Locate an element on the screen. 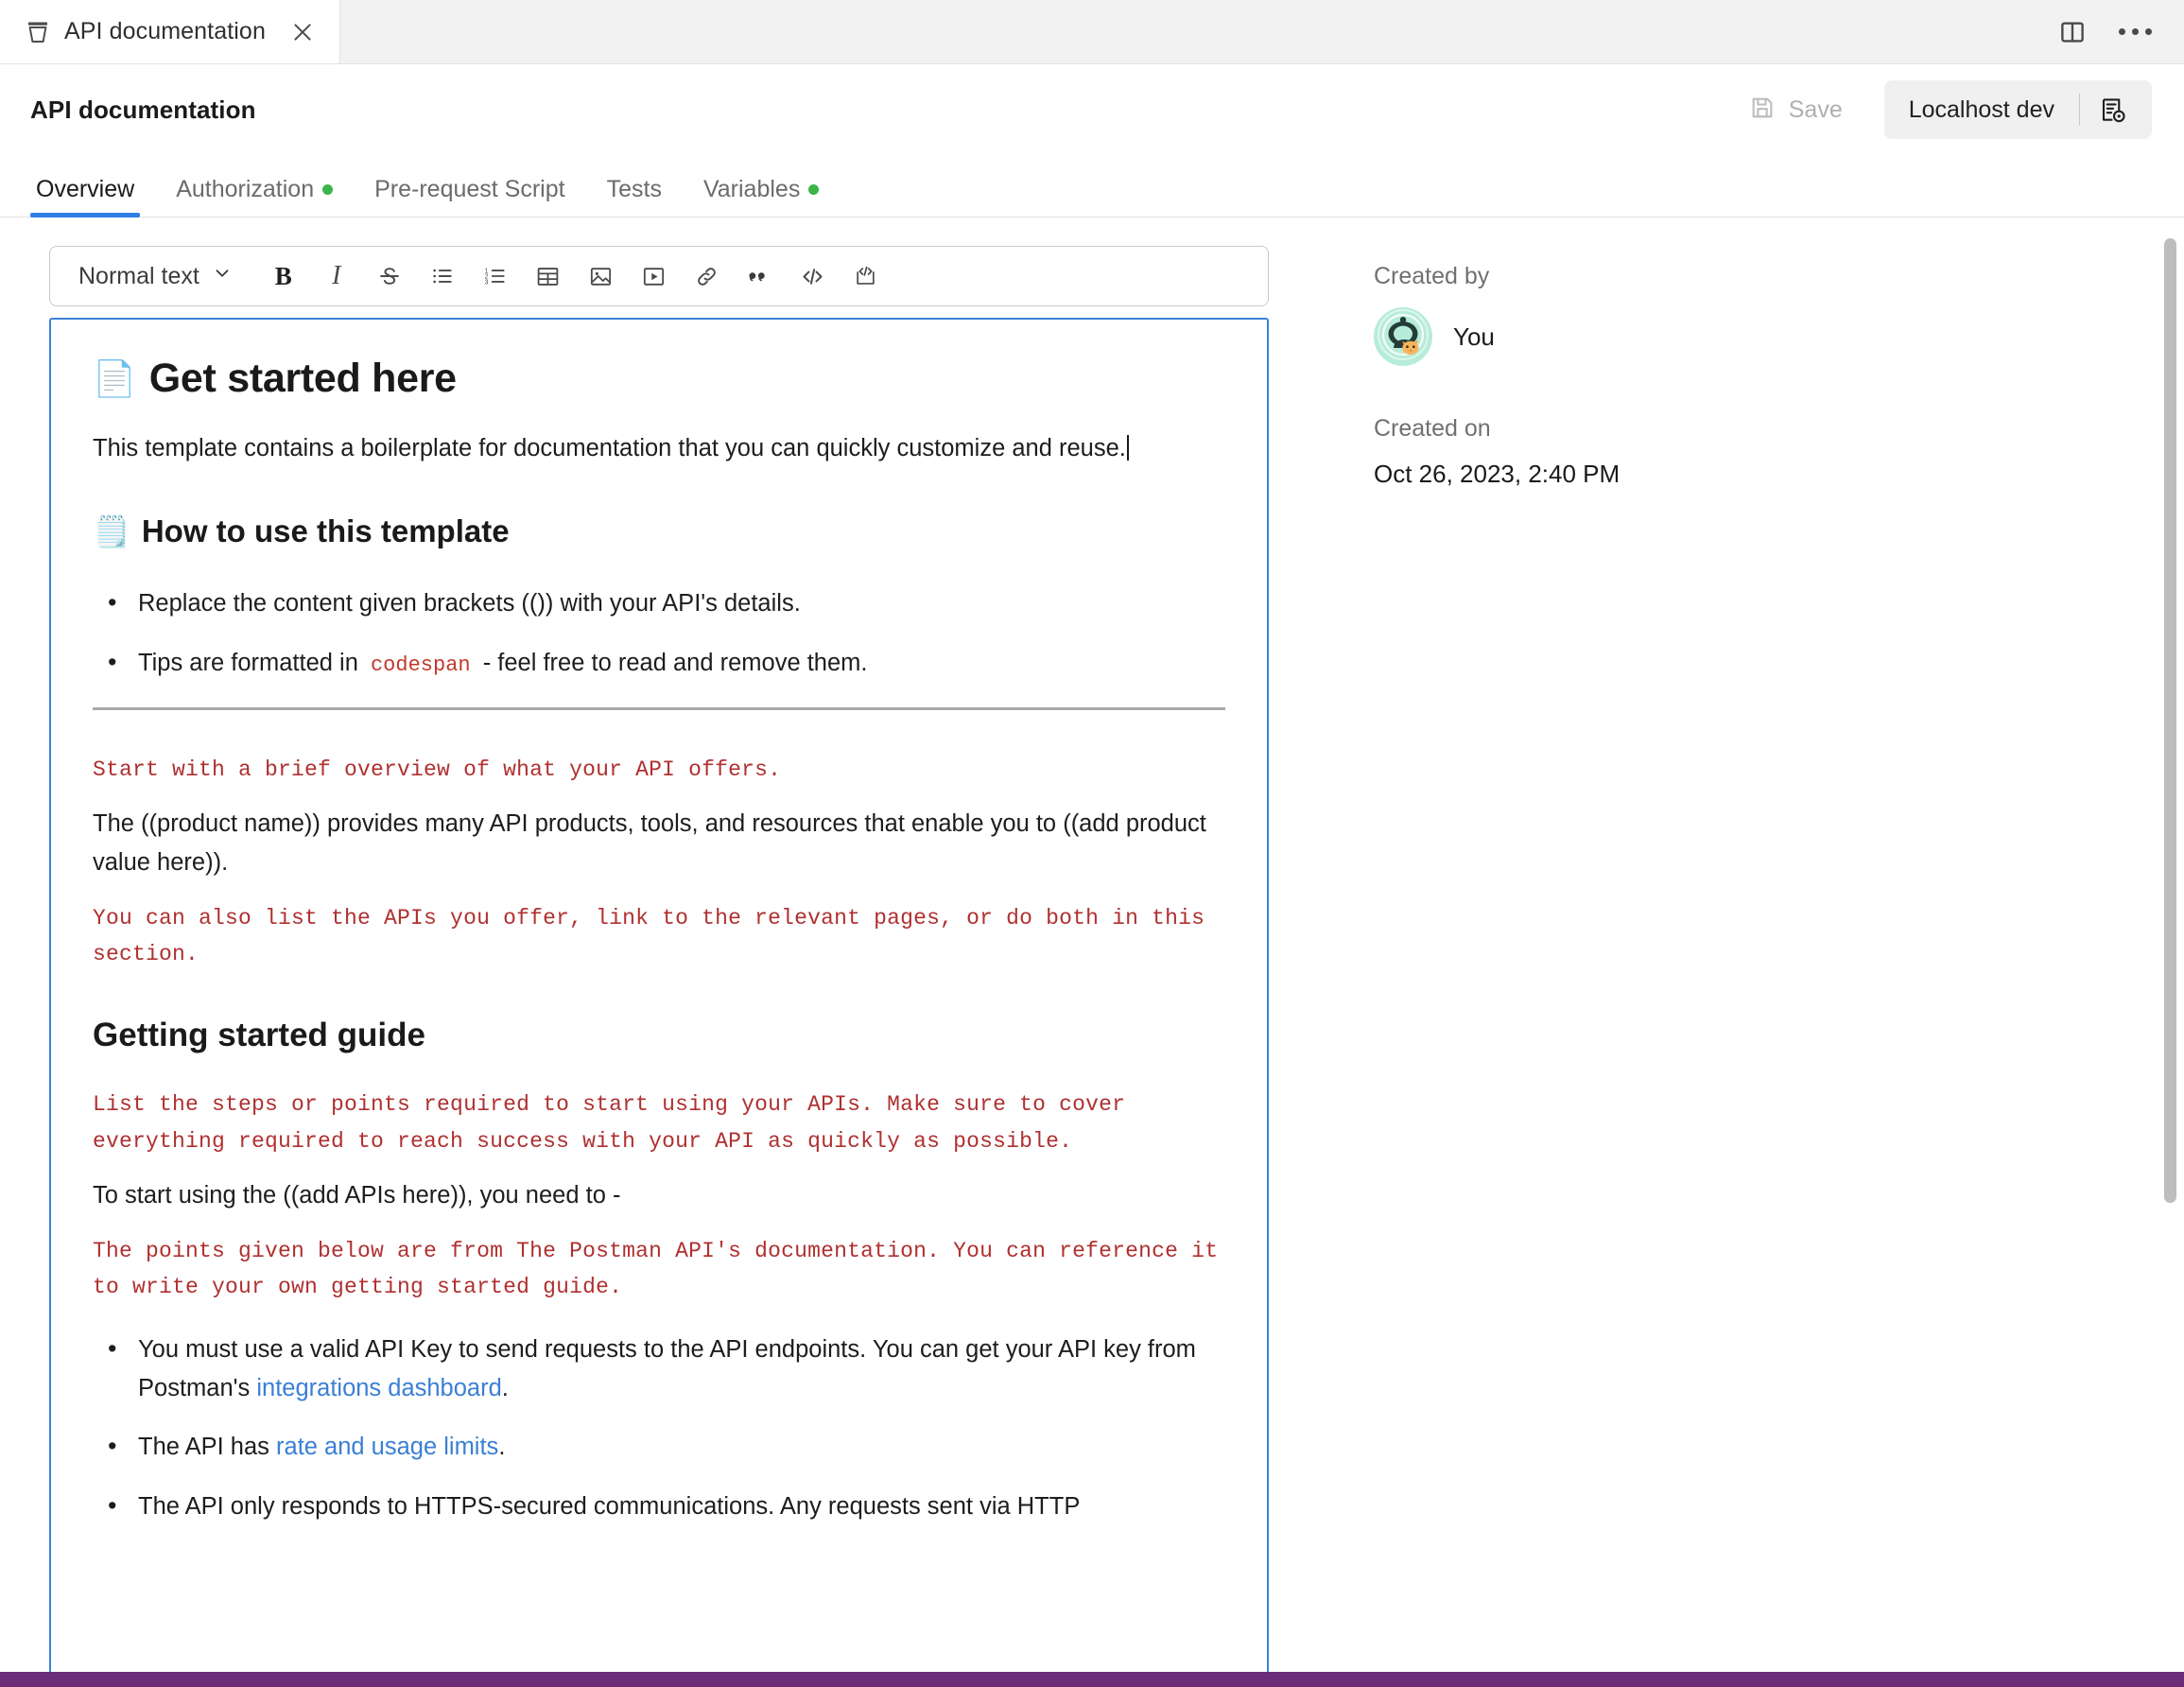  link-rate-and-usage-limits: rate and usage limits is located at coordinates (387, 1447).